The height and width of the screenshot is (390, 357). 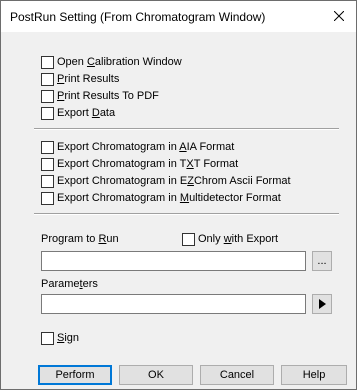 I want to click on print-results-to-pdf-checkbox: Print Results To PDF, so click(x=100, y=96).